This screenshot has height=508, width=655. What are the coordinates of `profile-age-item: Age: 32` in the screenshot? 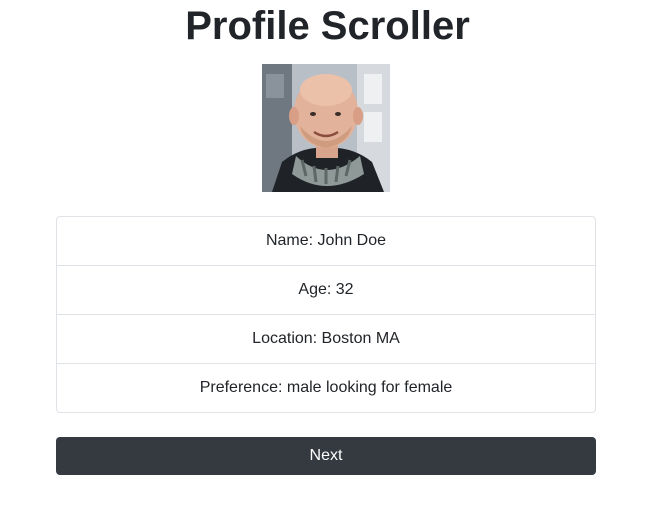 It's located at (326, 290).